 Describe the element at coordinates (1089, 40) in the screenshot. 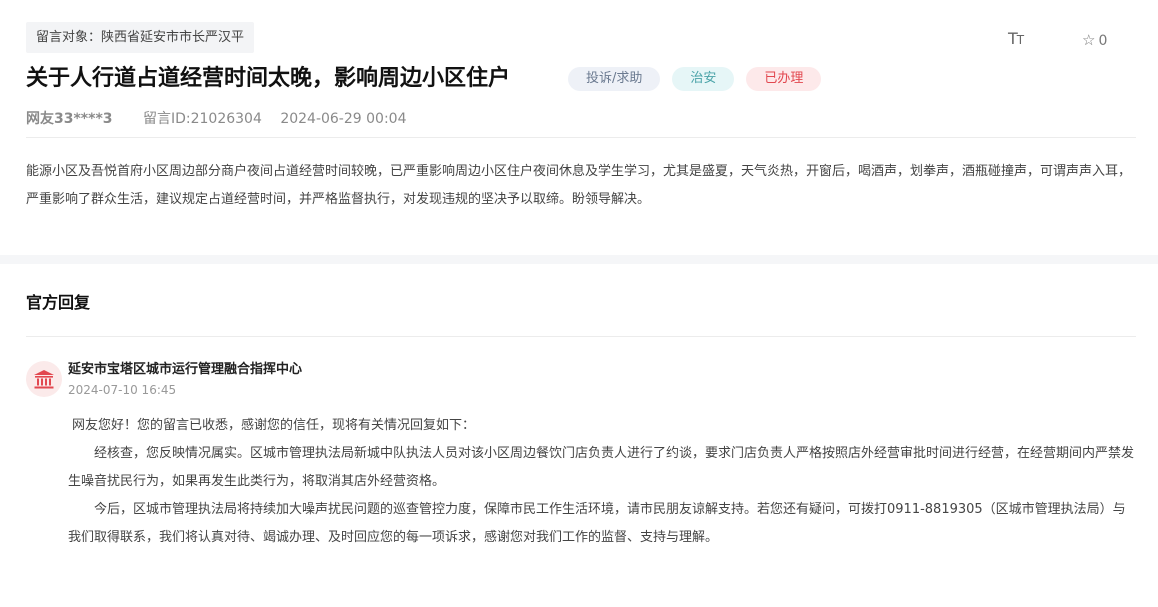

I see `star-outline-icon: ☆` at that location.